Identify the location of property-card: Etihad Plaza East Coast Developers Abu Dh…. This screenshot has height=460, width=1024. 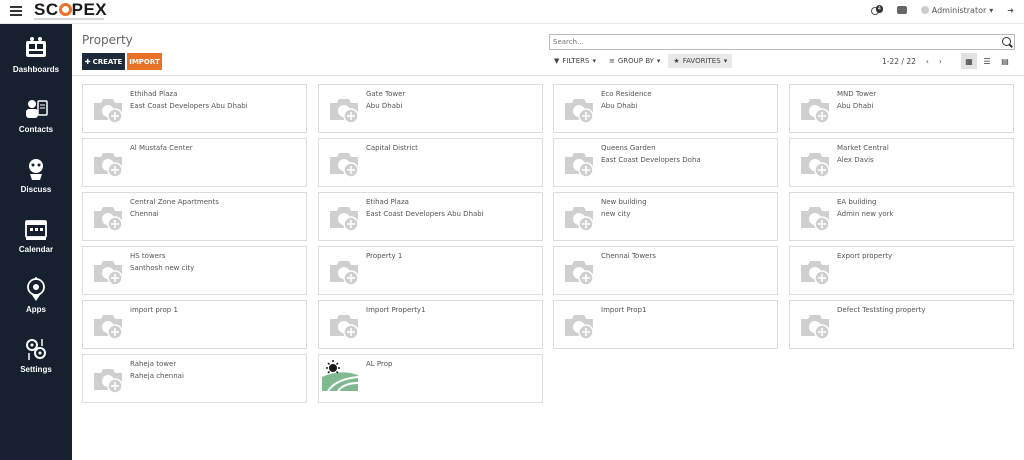
(430, 216).